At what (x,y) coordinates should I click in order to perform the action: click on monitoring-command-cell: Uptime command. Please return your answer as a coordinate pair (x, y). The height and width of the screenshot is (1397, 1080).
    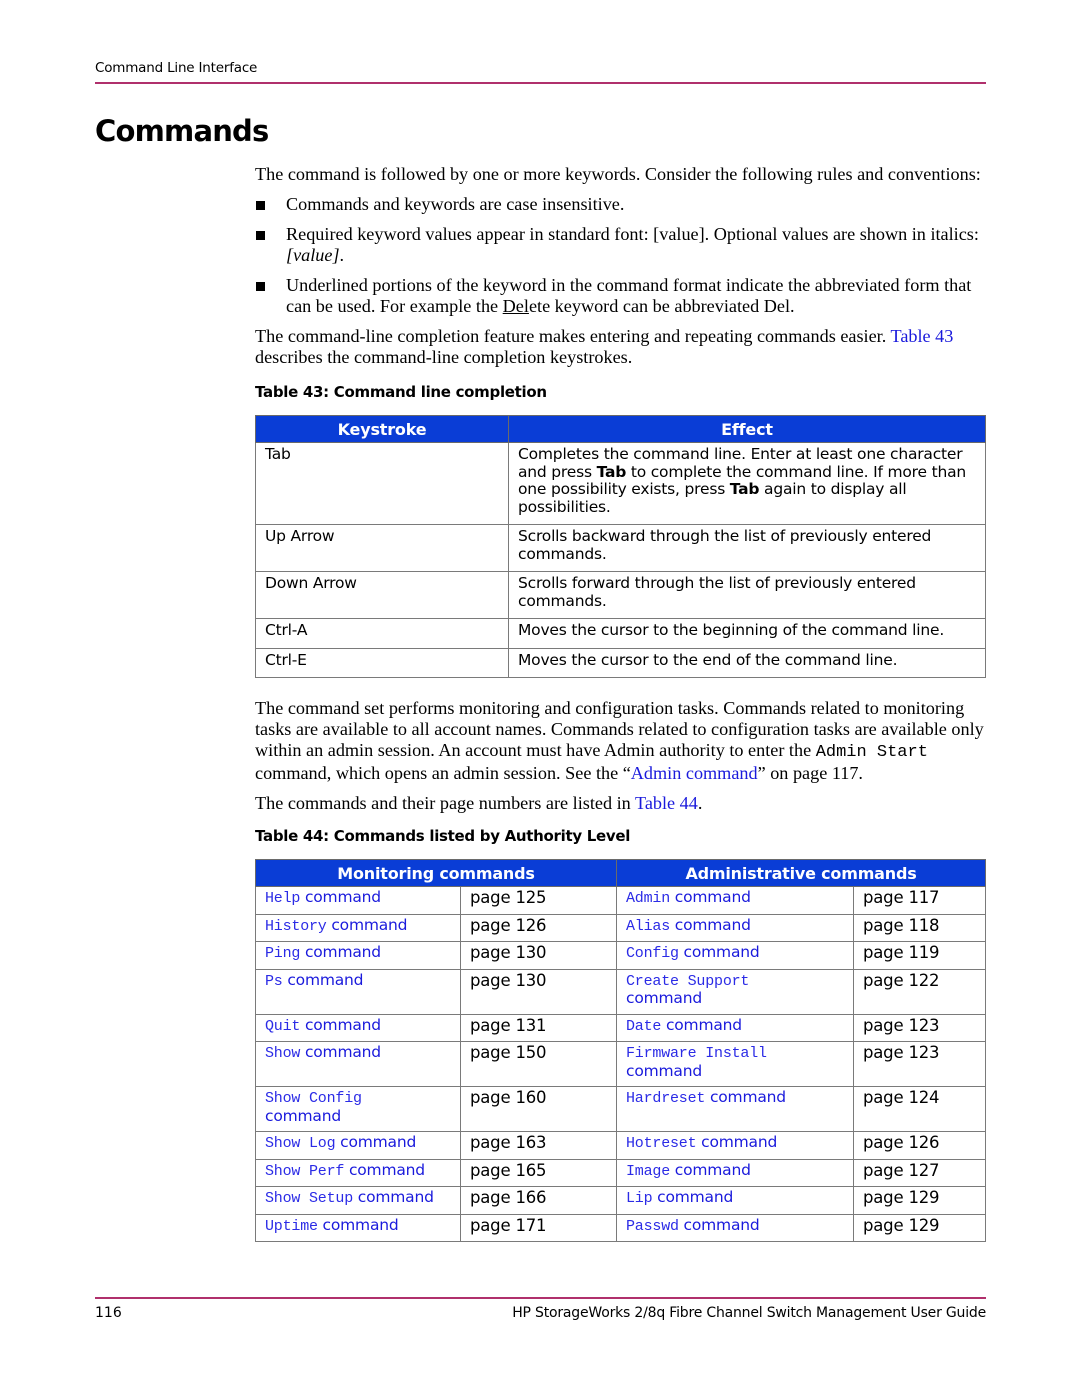
    Looking at the image, I should click on (358, 1227).